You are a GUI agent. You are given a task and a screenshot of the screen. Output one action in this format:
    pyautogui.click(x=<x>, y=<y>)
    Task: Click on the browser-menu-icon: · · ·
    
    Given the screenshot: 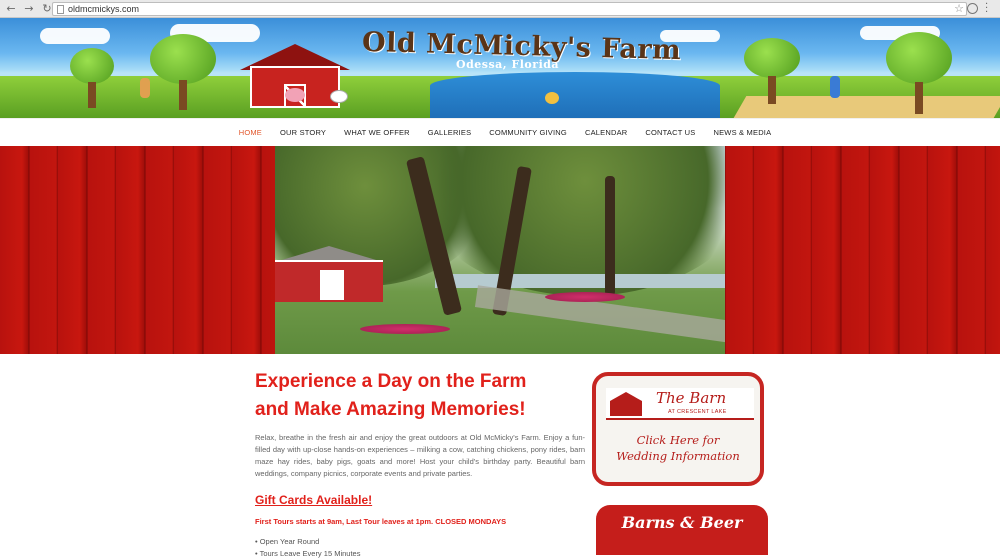 What is the action you would take?
    pyautogui.click(x=989, y=9)
    